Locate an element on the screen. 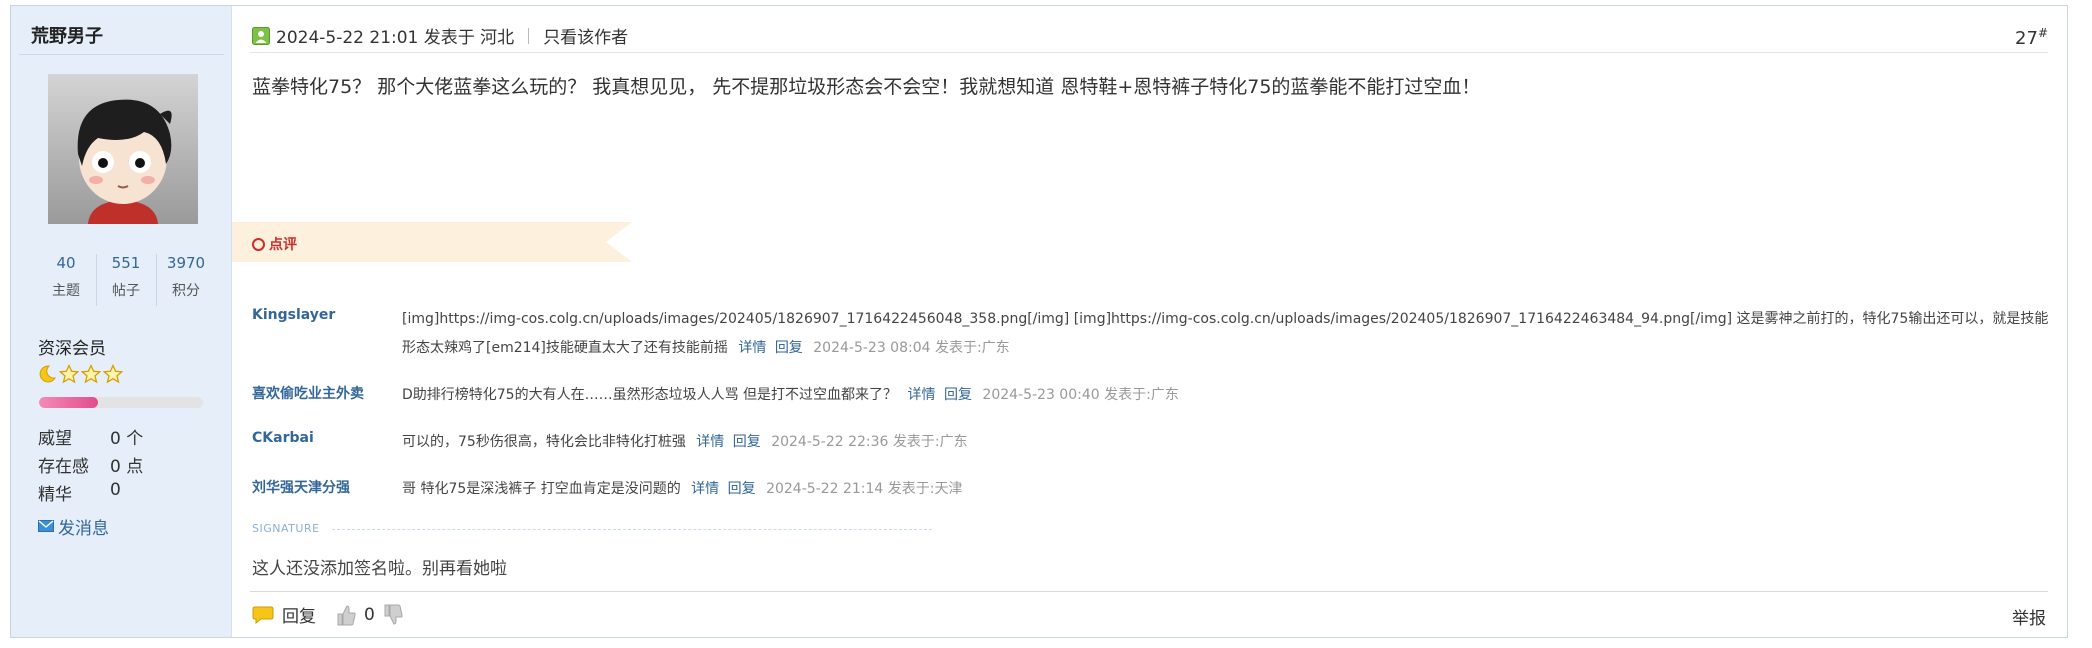  comment-meta: 2024-5-23 08:04 发表于:广东 is located at coordinates (911, 348).